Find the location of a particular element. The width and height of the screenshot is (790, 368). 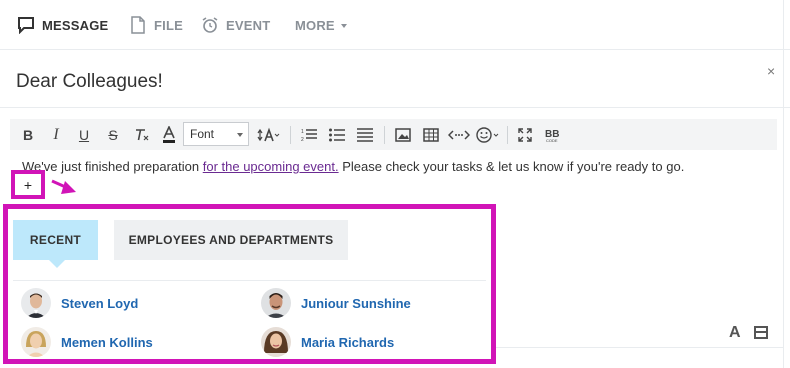

person-item: Steven Loyd is located at coordinates (79, 303).